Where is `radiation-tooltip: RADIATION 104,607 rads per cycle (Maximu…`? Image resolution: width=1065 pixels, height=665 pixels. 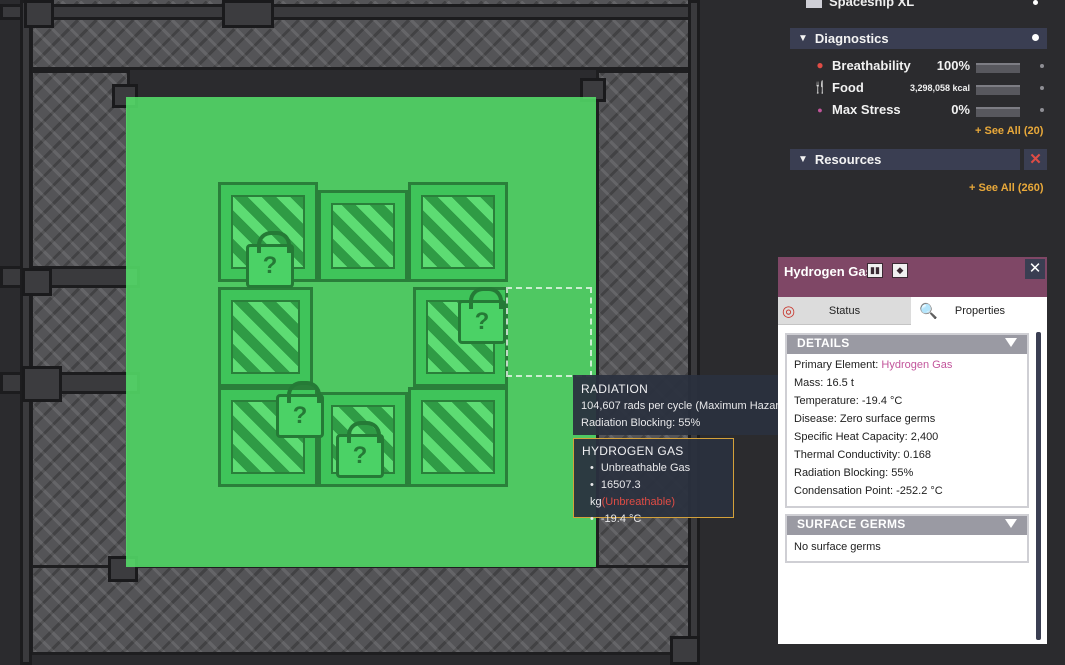
radiation-tooltip: RADIATION 104,607 rads per cycle (Maximu… is located at coordinates (685, 405).